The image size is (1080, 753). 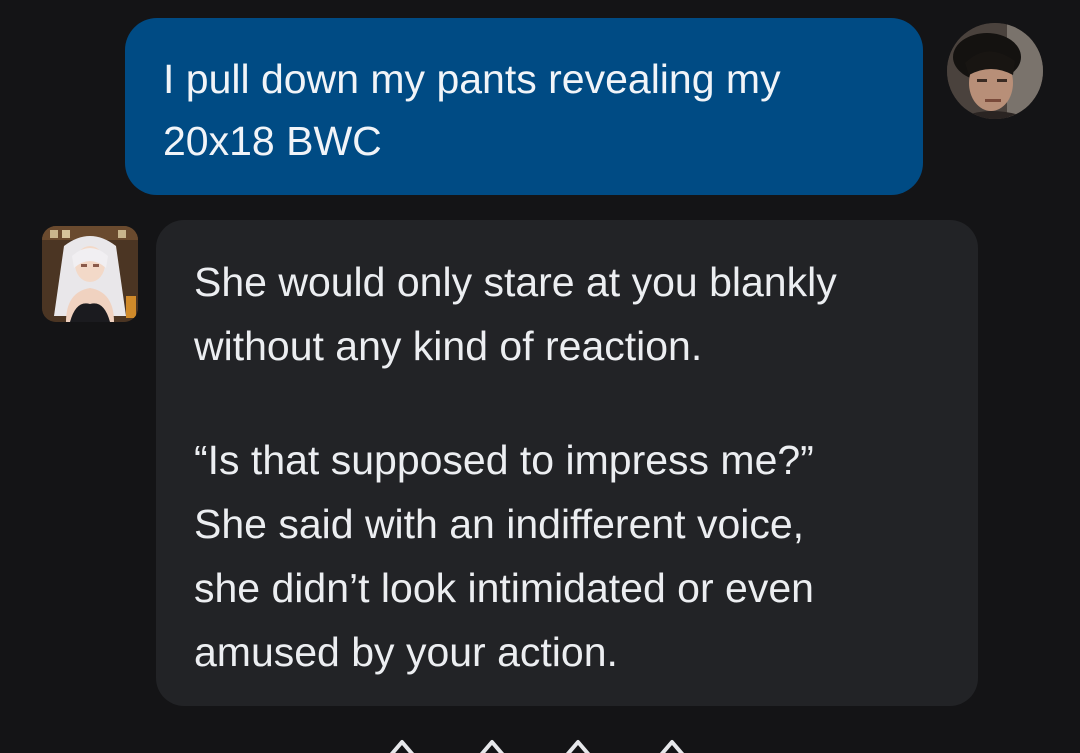 What do you see at coordinates (272, 141) in the screenshot?
I see `user-message-line: 20x18 BWC` at bounding box center [272, 141].